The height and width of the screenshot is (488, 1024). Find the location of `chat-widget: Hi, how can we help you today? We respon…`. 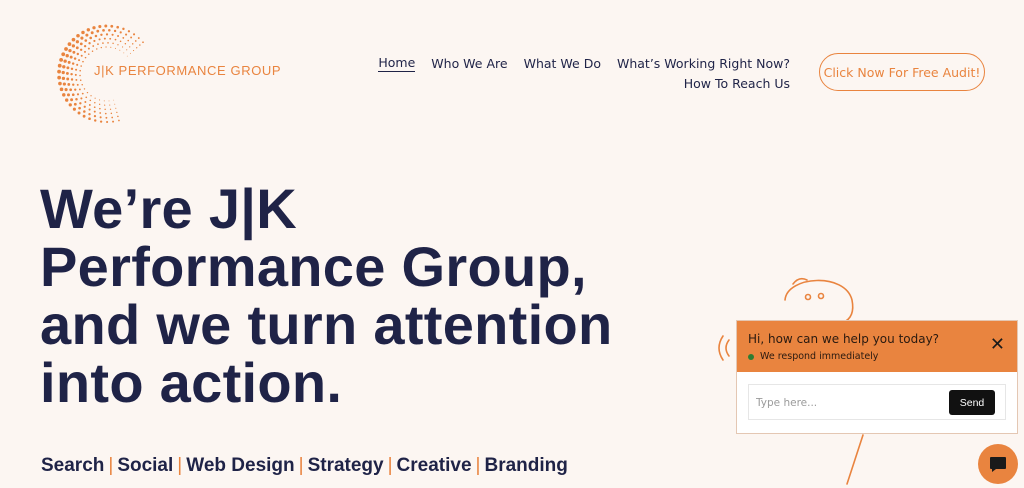

chat-widget: Hi, how can we help you today? We respon… is located at coordinates (877, 377).